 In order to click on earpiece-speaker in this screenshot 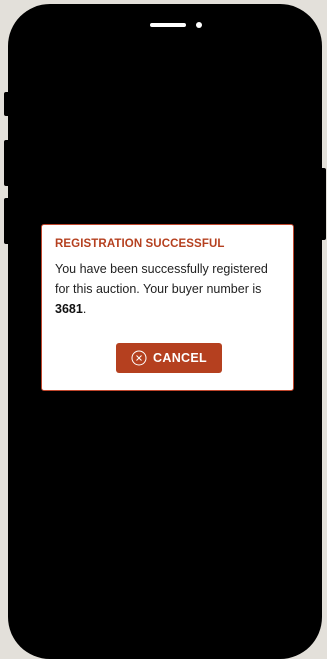, I will do `click(168, 25)`.